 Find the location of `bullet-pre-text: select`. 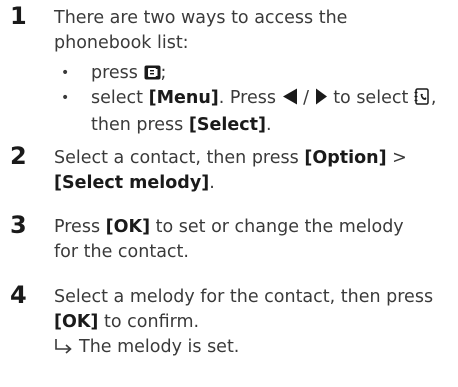

bullet-pre-text: select is located at coordinates (117, 98).